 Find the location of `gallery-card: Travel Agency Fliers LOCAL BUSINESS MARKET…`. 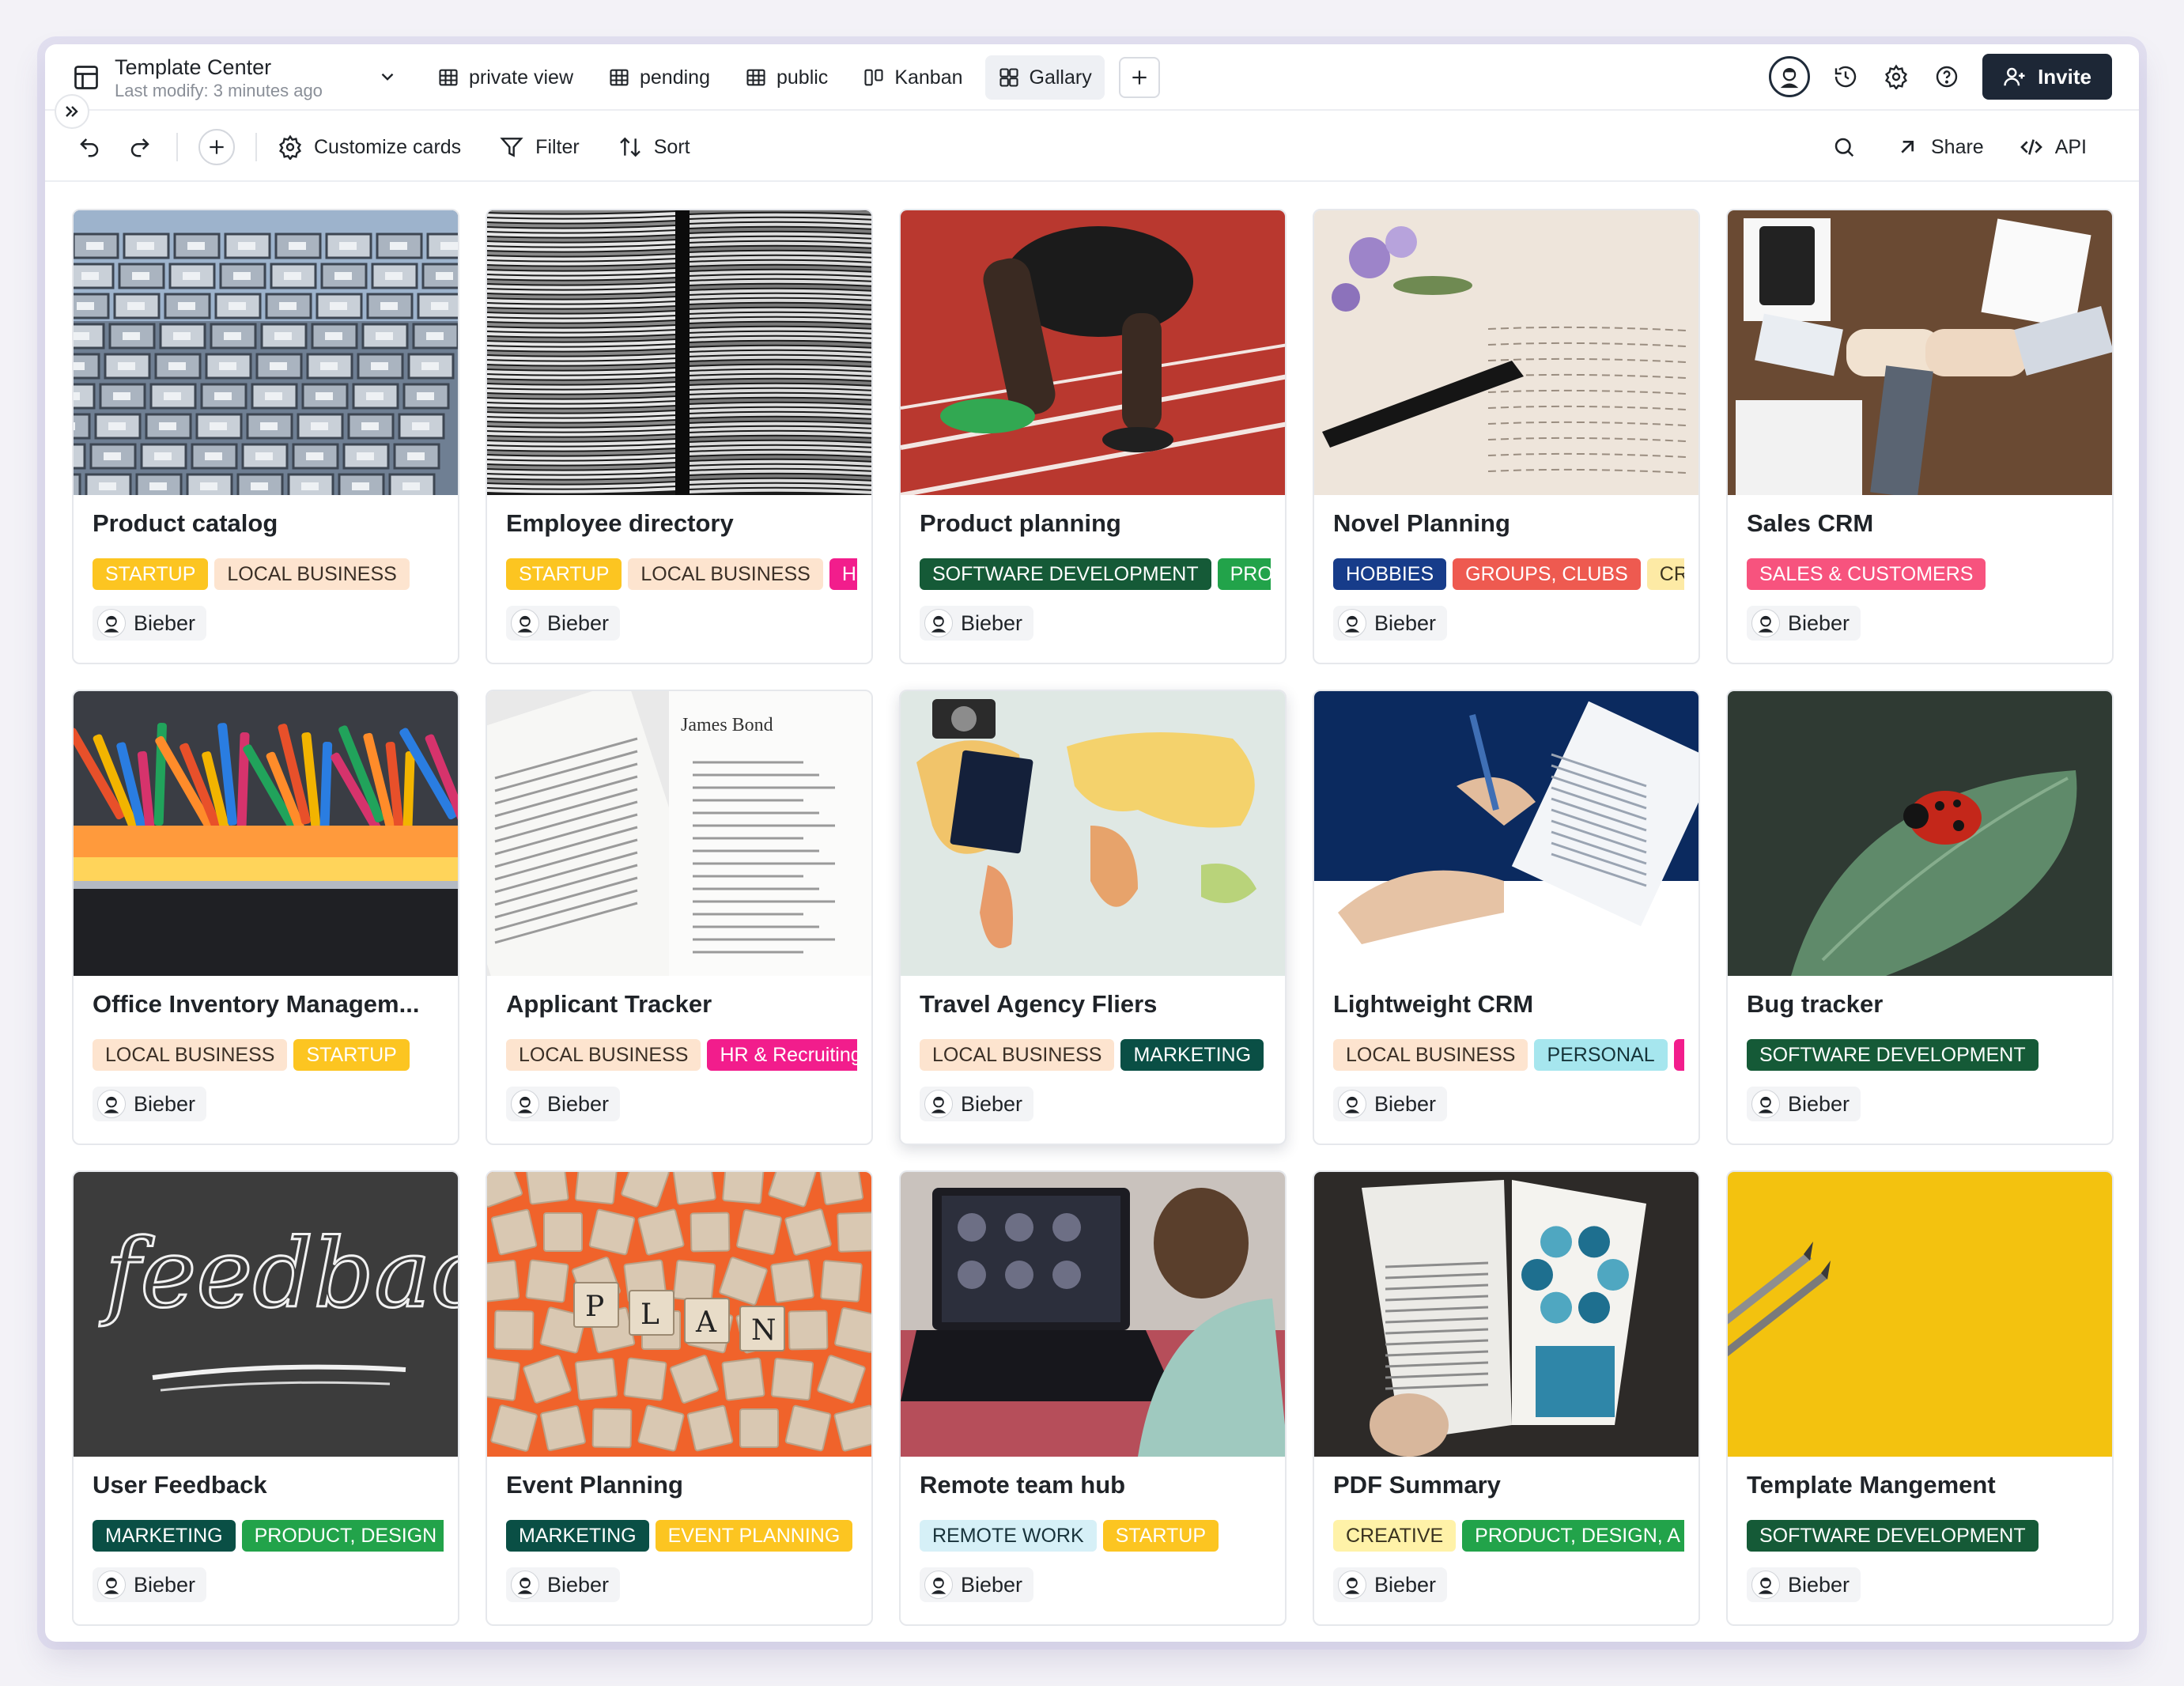

gallery-card: Travel Agency Fliers LOCAL BUSINESS MARKET… is located at coordinates (1093, 917).